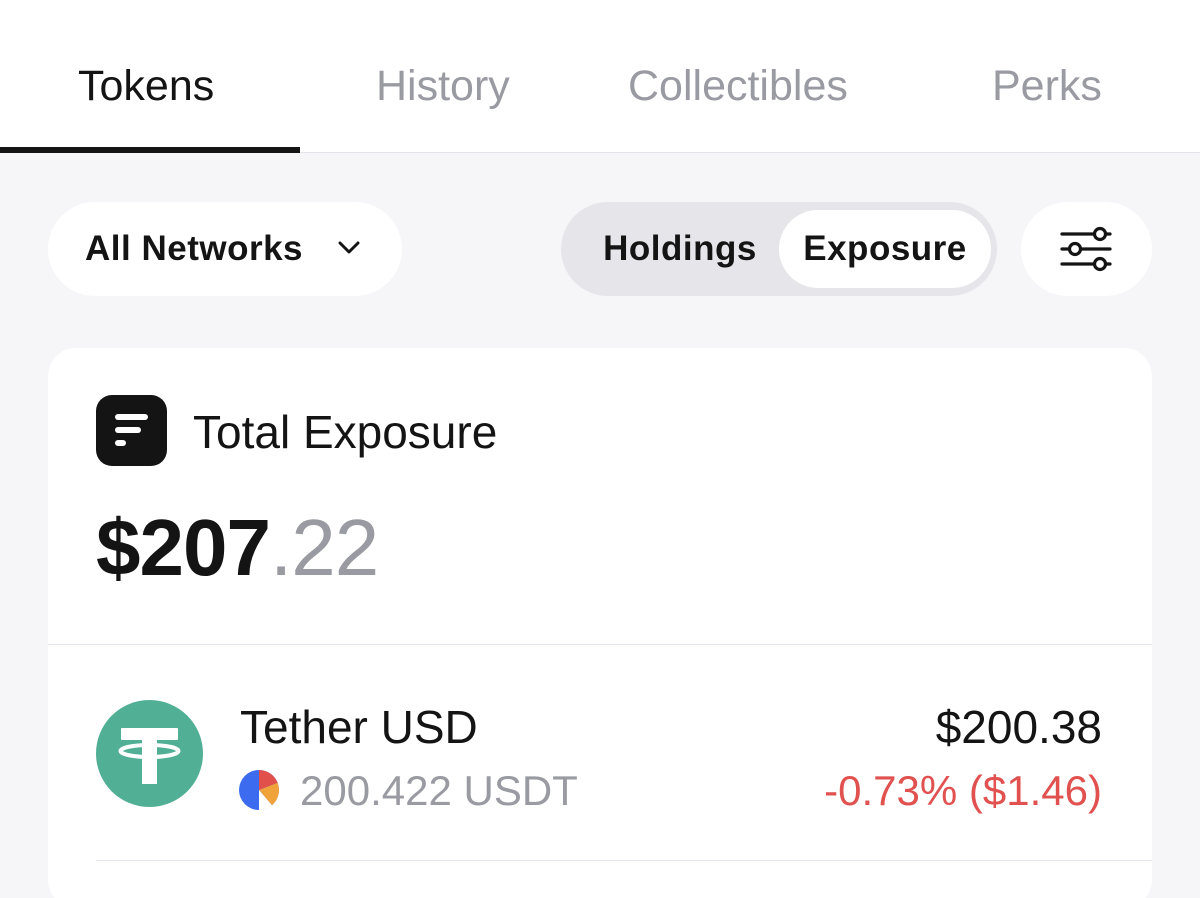 Image resolution: width=1200 pixels, height=898 pixels. What do you see at coordinates (131, 430) in the screenshot?
I see `exposure-lines-icon` at bounding box center [131, 430].